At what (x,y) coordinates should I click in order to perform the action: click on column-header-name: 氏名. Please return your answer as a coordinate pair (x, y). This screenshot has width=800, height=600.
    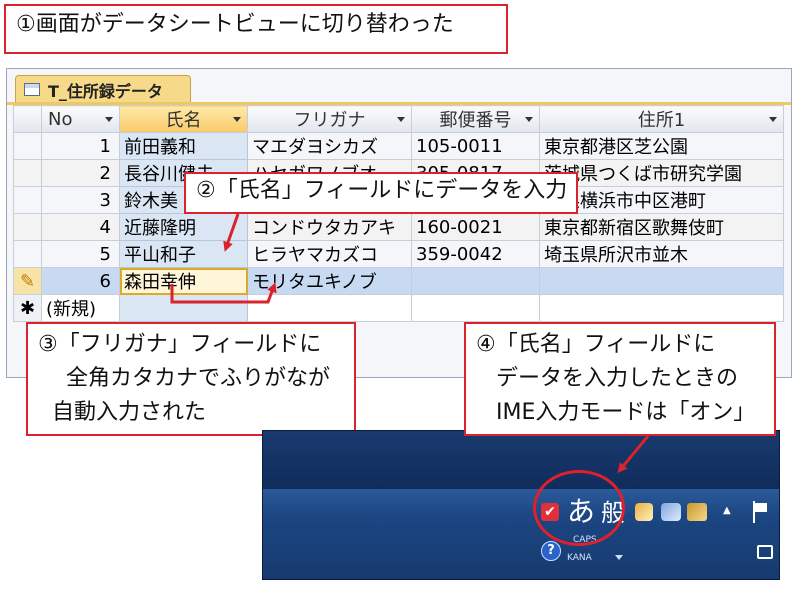
    Looking at the image, I should click on (183, 119).